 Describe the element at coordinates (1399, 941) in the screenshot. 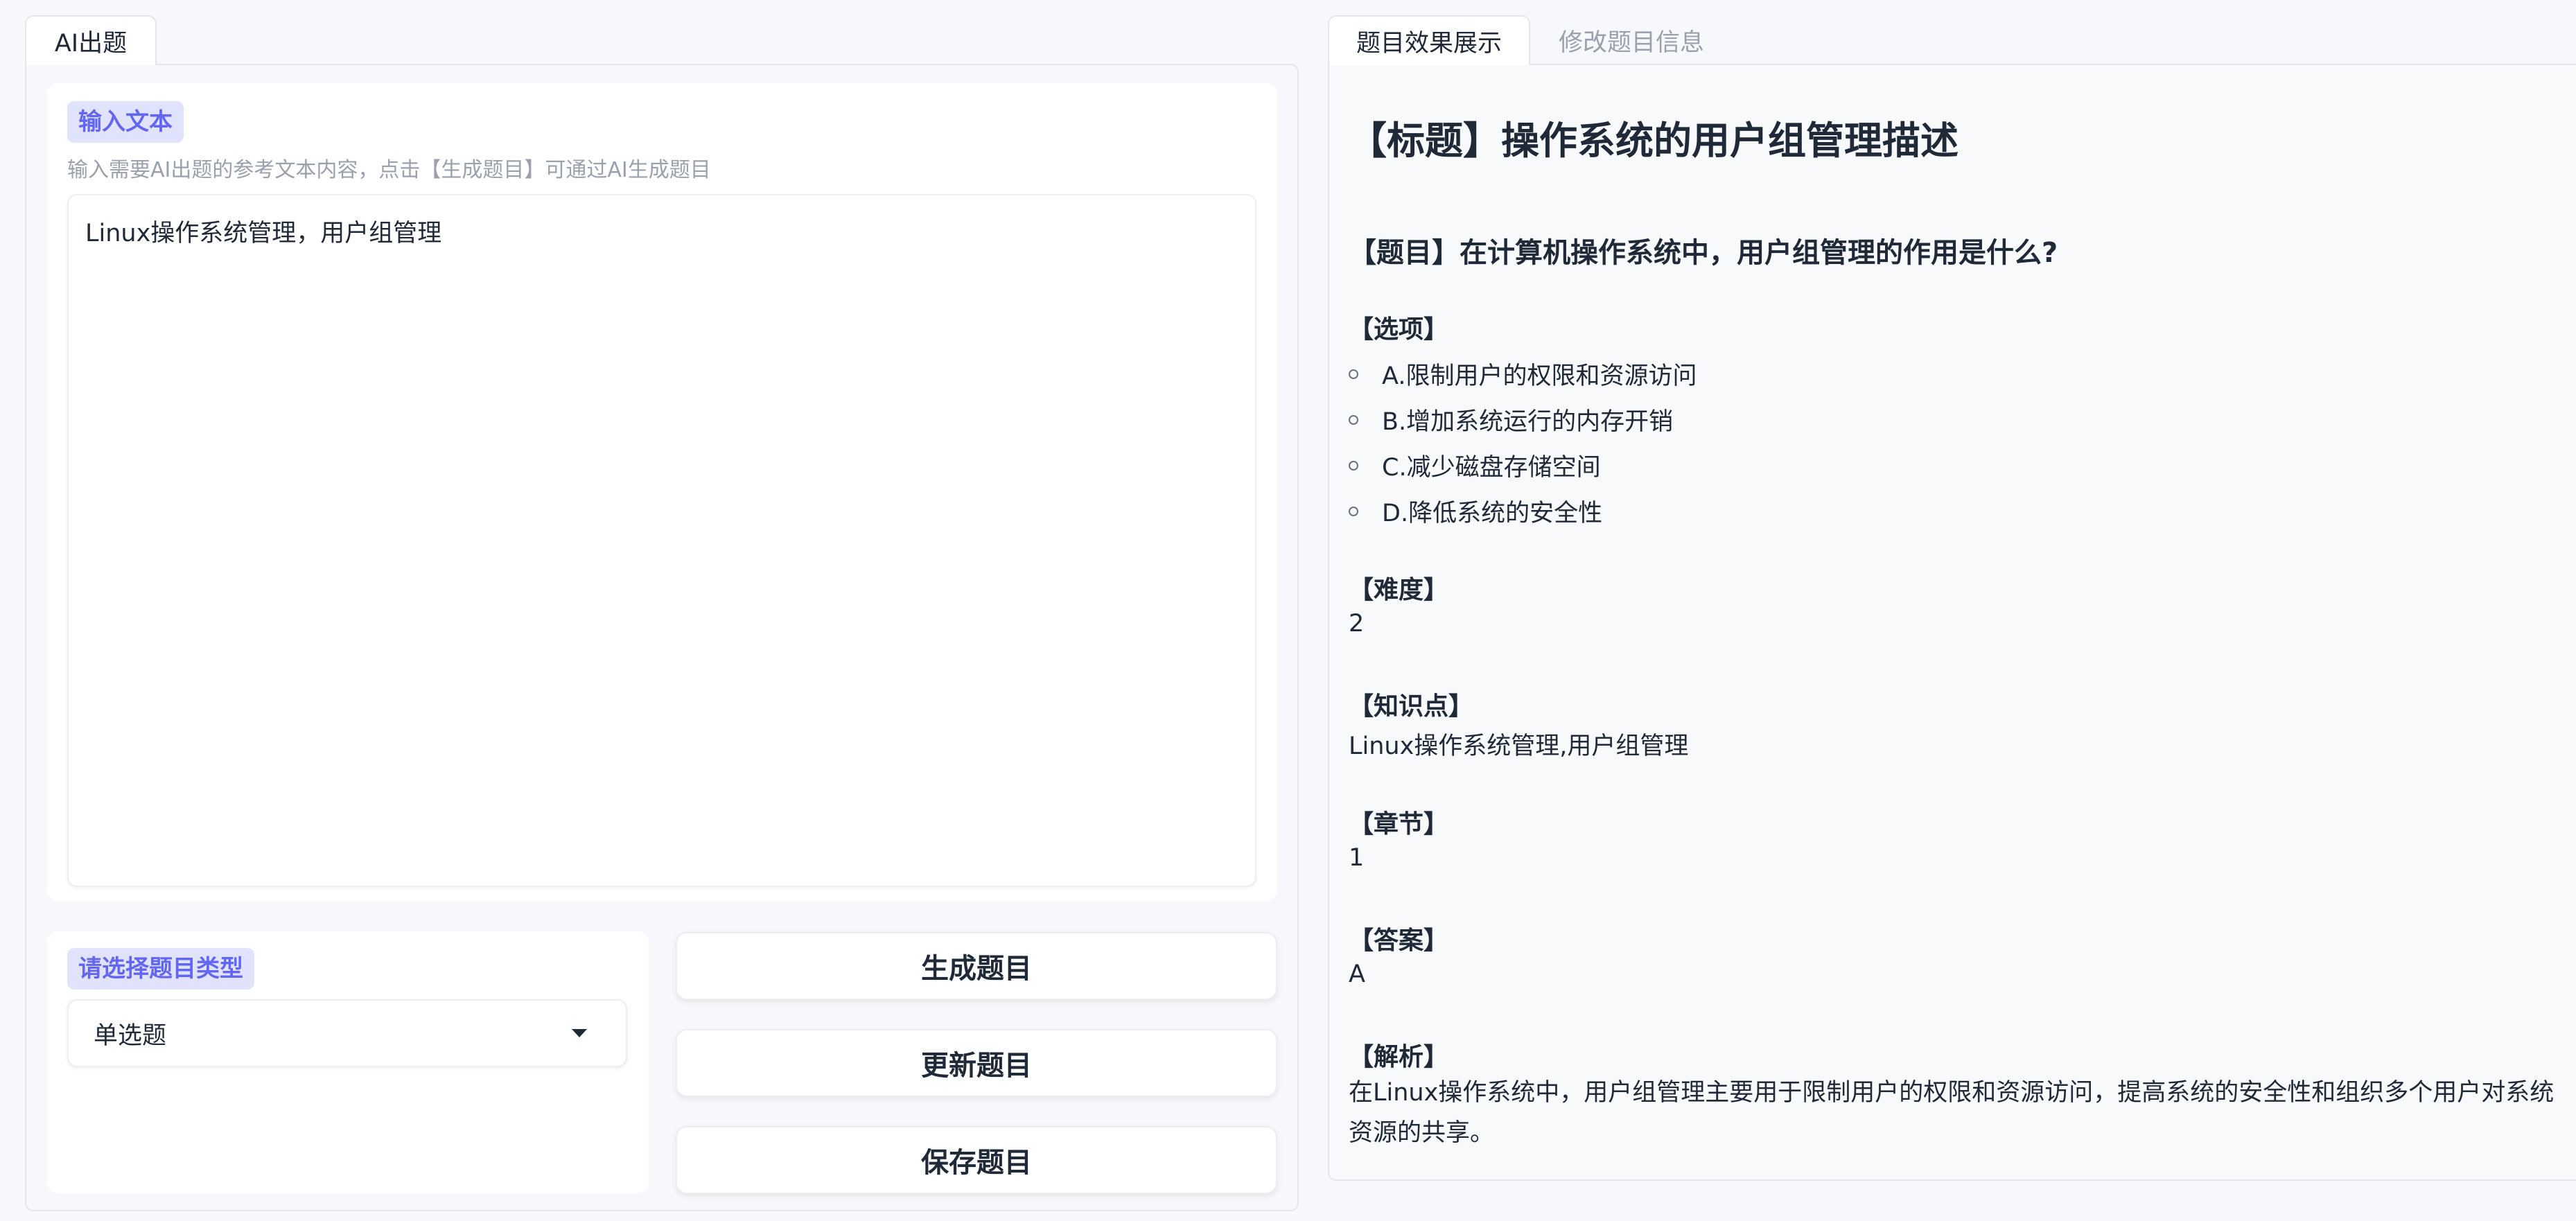

I see `answer-heading: 【答案】` at that location.